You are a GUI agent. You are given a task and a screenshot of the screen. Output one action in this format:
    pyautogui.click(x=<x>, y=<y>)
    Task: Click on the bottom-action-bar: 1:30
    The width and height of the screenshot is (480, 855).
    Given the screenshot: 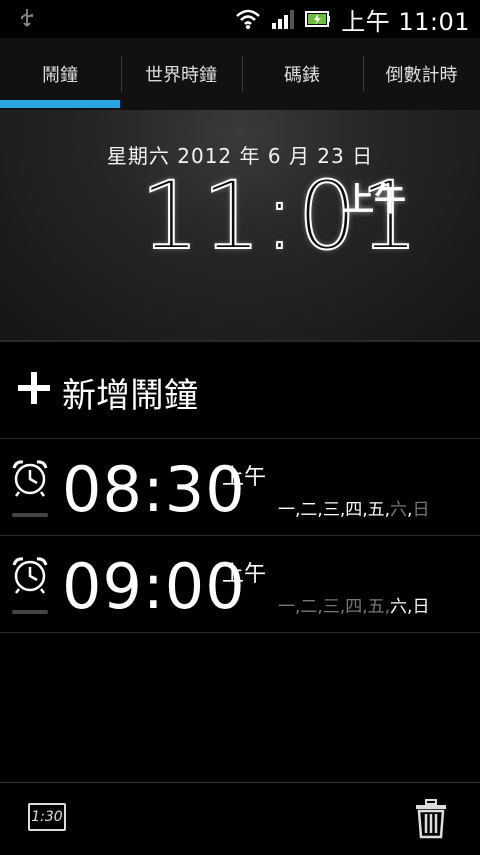 What is the action you would take?
    pyautogui.click(x=240, y=818)
    